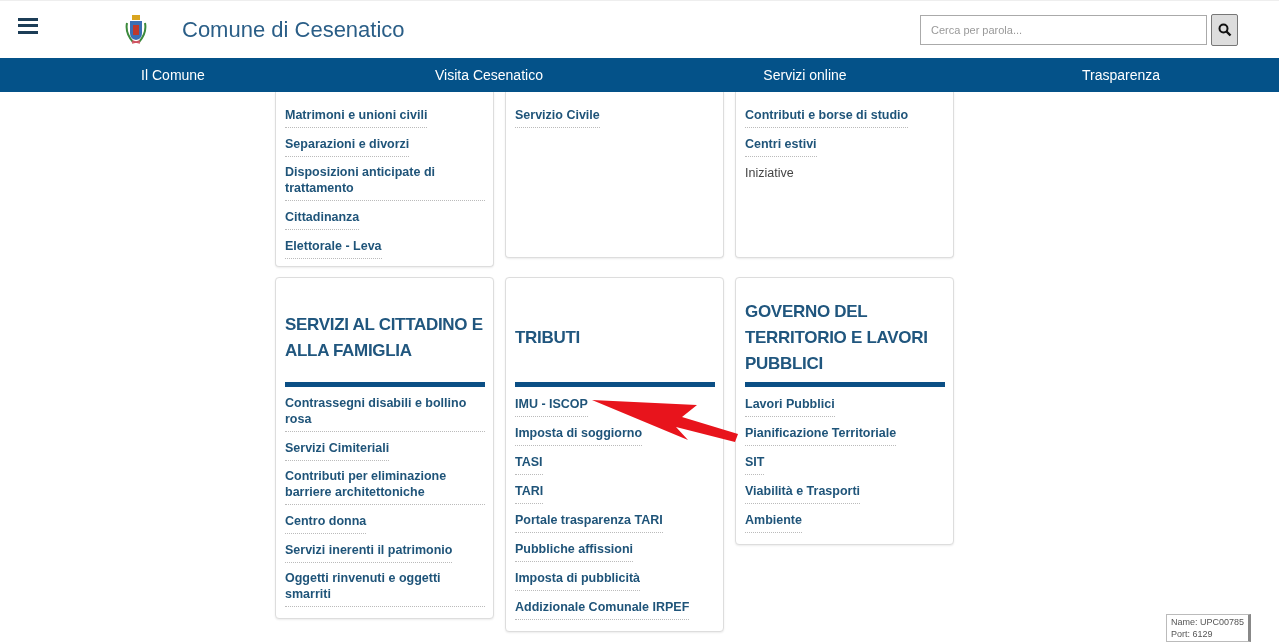  I want to click on service-link: Centro donna, so click(326, 522).